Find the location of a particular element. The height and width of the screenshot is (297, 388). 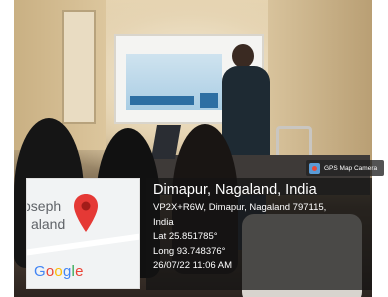

address-line: VP2X+R6W, Dimapur, Nagaland 797115, is located at coordinates (240, 207).